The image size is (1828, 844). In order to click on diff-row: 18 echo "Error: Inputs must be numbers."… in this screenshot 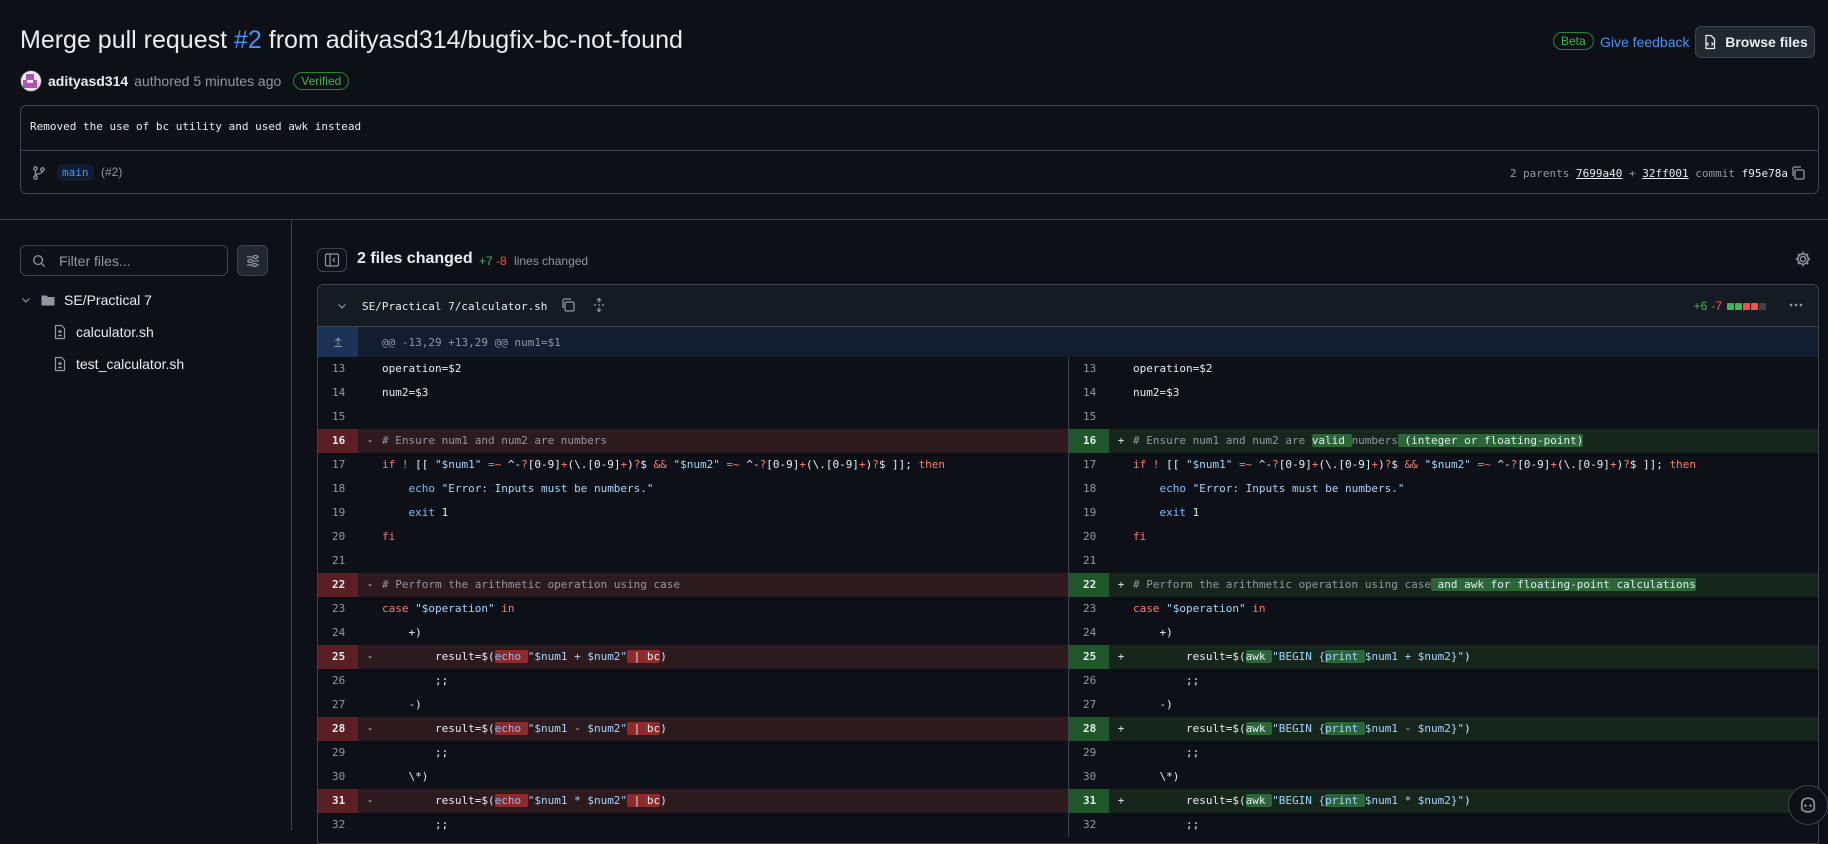, I will do `click(1068, 489)`.